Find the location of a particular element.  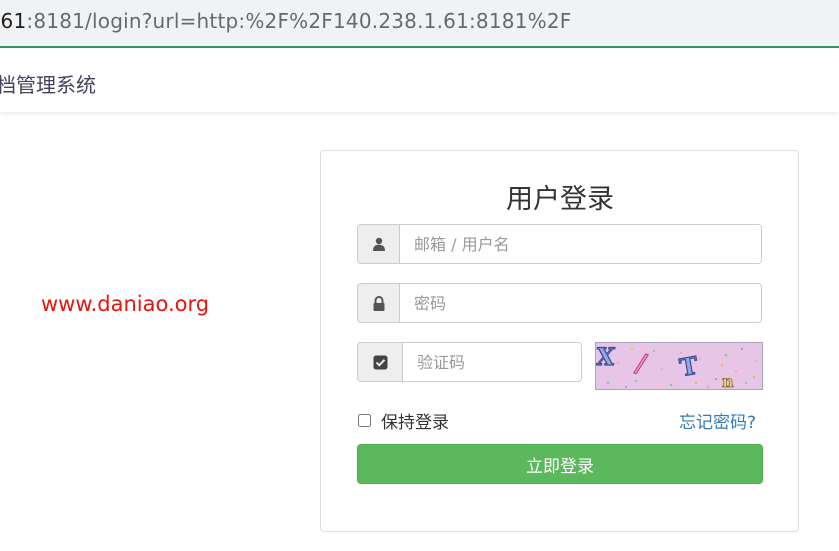

username-group is located at coordinates (559, 244).